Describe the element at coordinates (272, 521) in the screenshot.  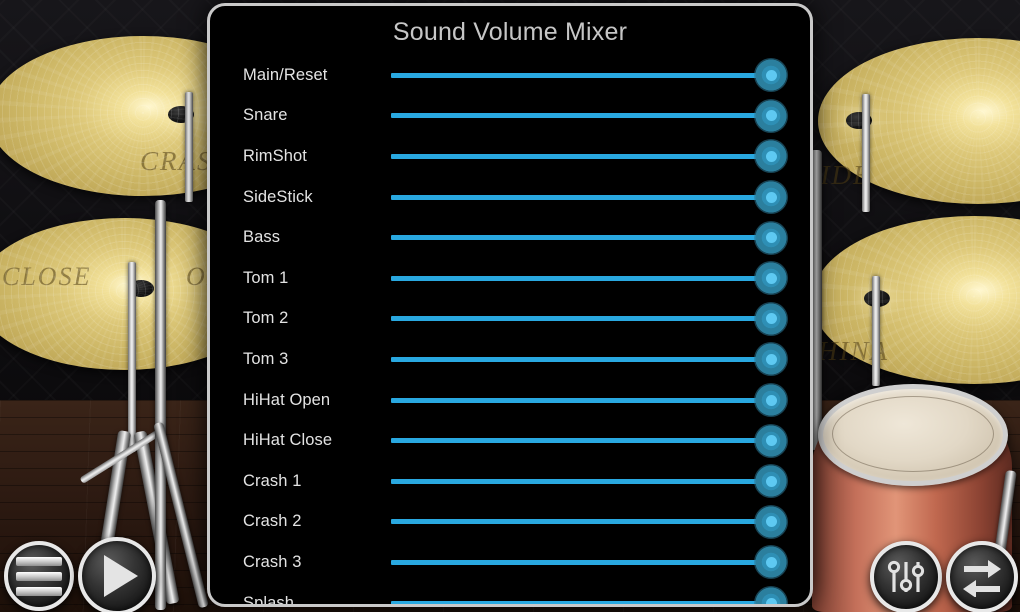
I see `mixer-row-label: Crash 2` at that location.